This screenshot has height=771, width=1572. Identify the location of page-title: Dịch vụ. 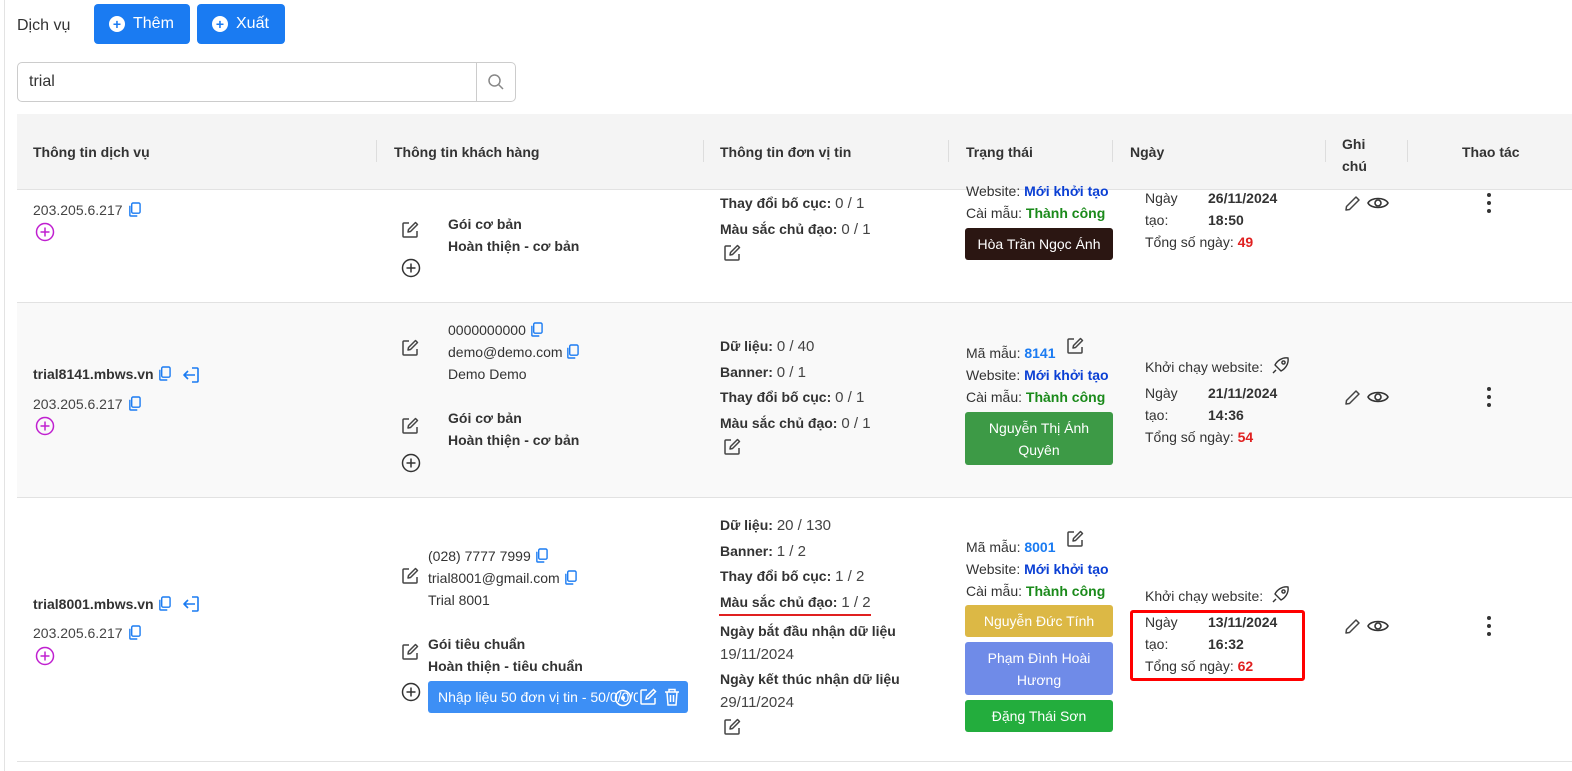
(44, 25).